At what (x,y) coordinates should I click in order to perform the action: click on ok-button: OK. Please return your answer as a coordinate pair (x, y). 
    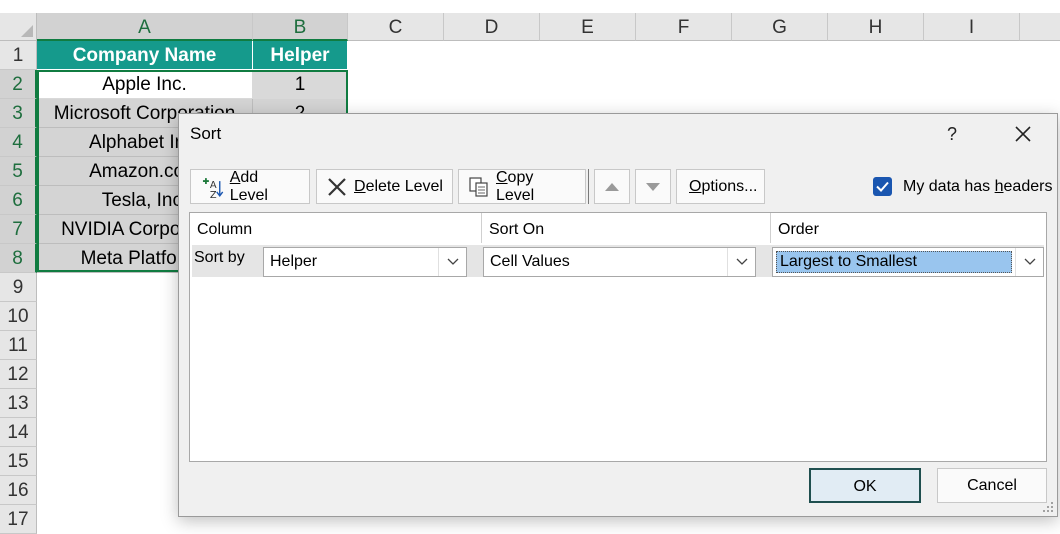
    Looking at the image, I should click on (865, 485).